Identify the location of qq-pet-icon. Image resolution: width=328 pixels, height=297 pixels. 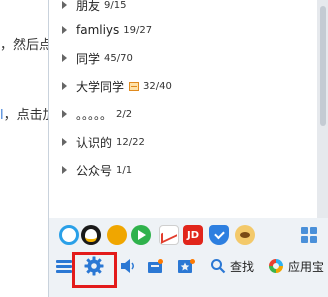
(91, 235).